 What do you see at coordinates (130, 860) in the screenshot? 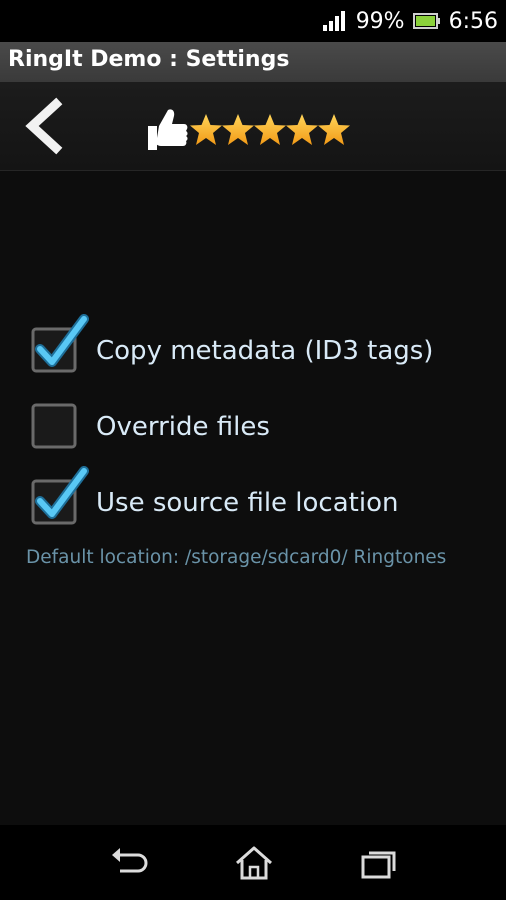
I see `back-icon` at bounding box center [130, 860].